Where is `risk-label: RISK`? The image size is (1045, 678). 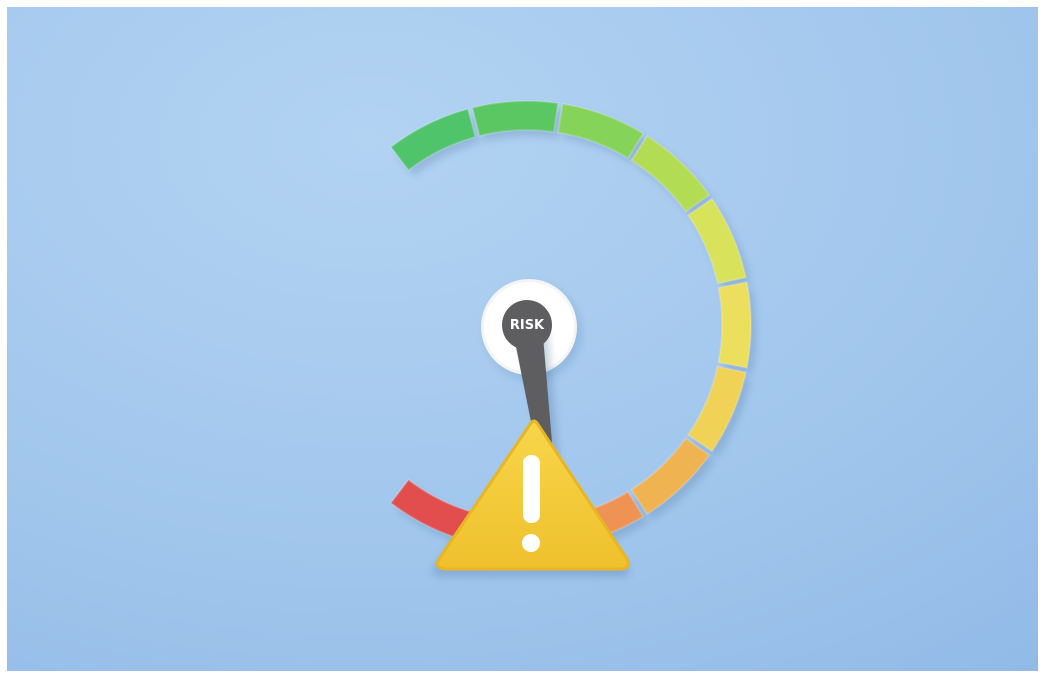 risk-label: RISK is located at coordinates (527, 325).